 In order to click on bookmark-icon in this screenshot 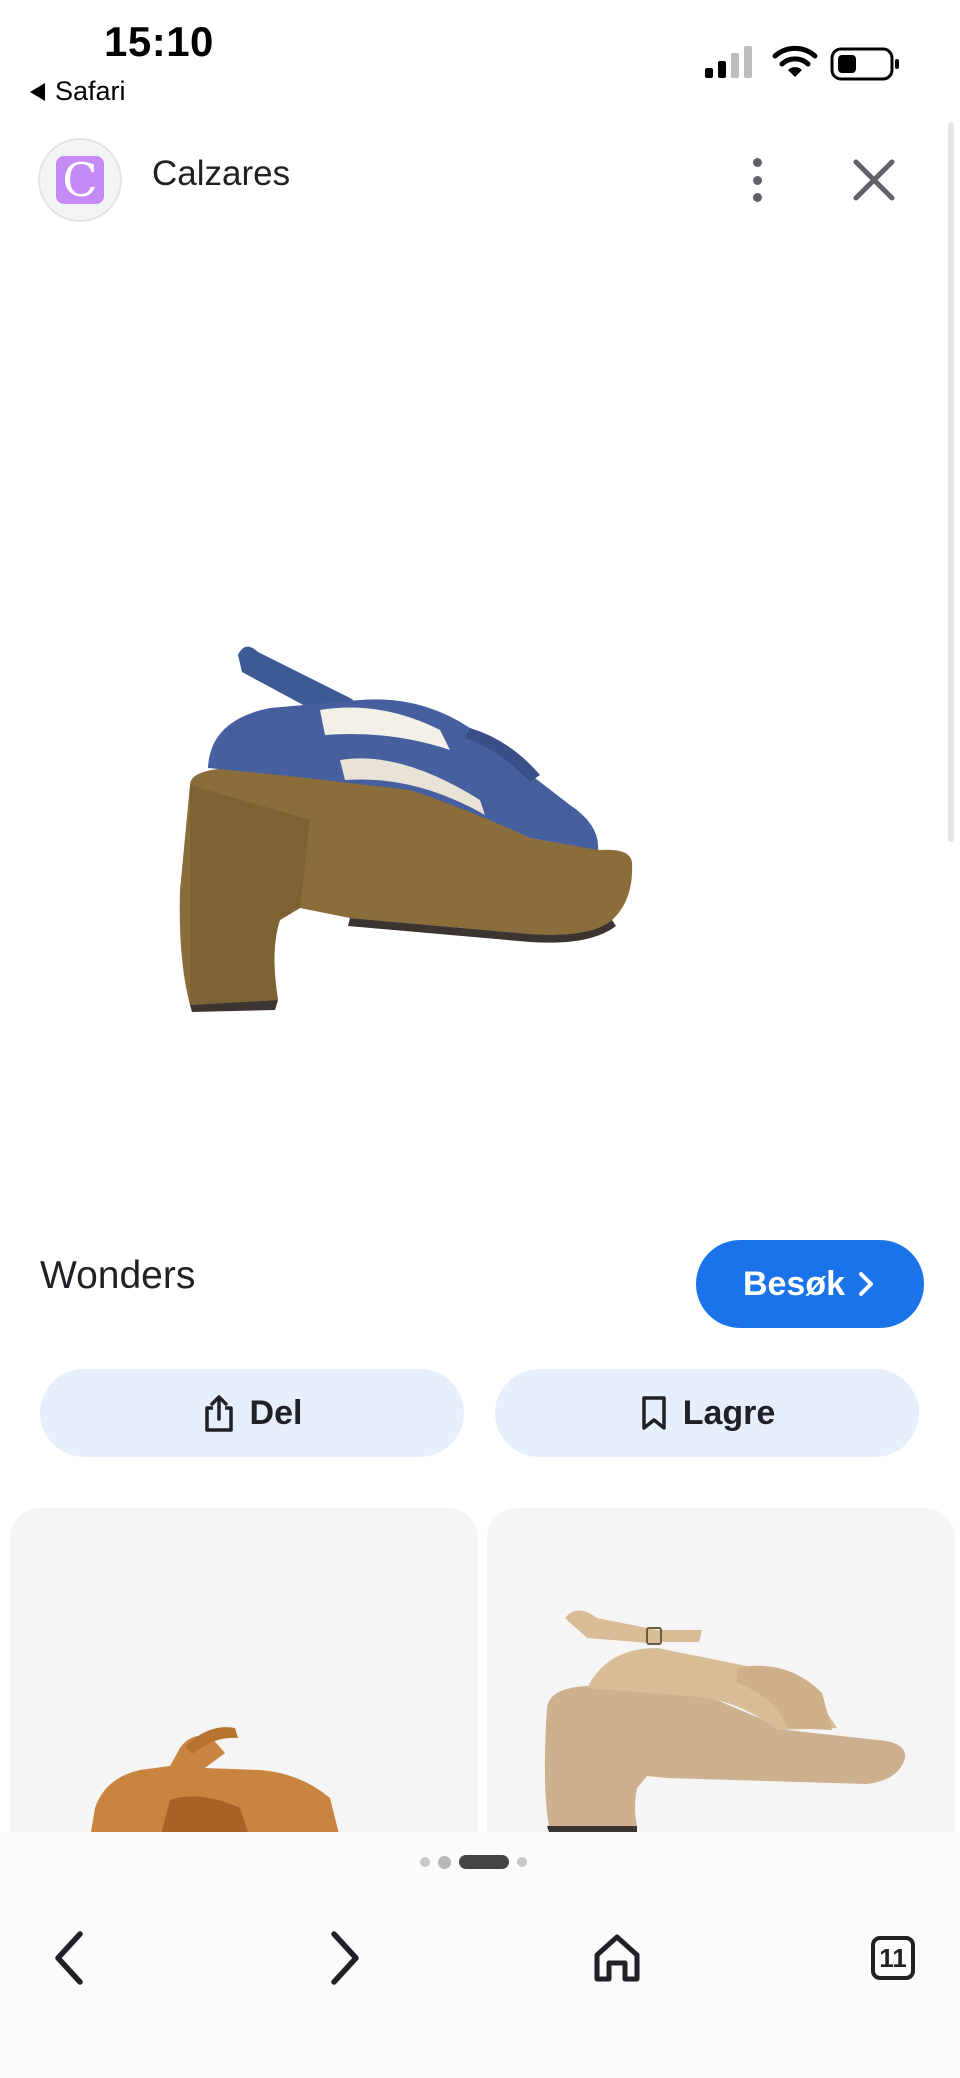, I will do `click(653, 1413)`.